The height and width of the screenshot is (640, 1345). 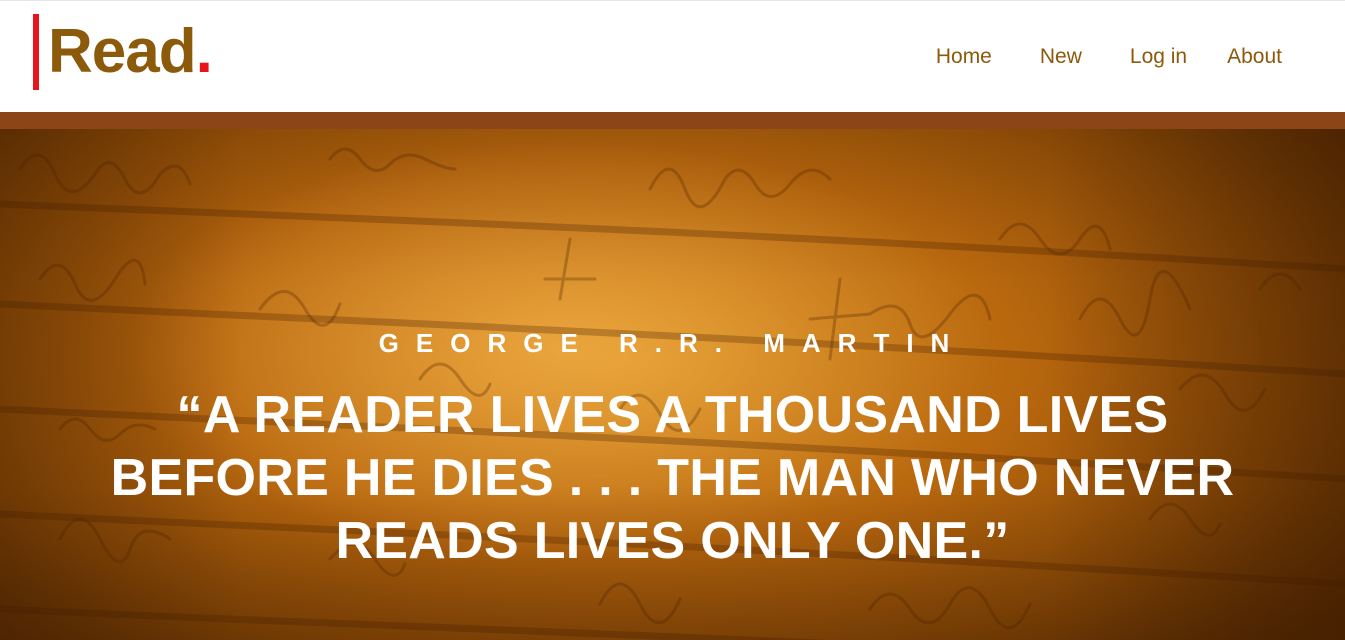 What do you see at coordinates (36, 52) in the screenshot?
I see `logo-accent-bar` at bounding box center [36, 52].